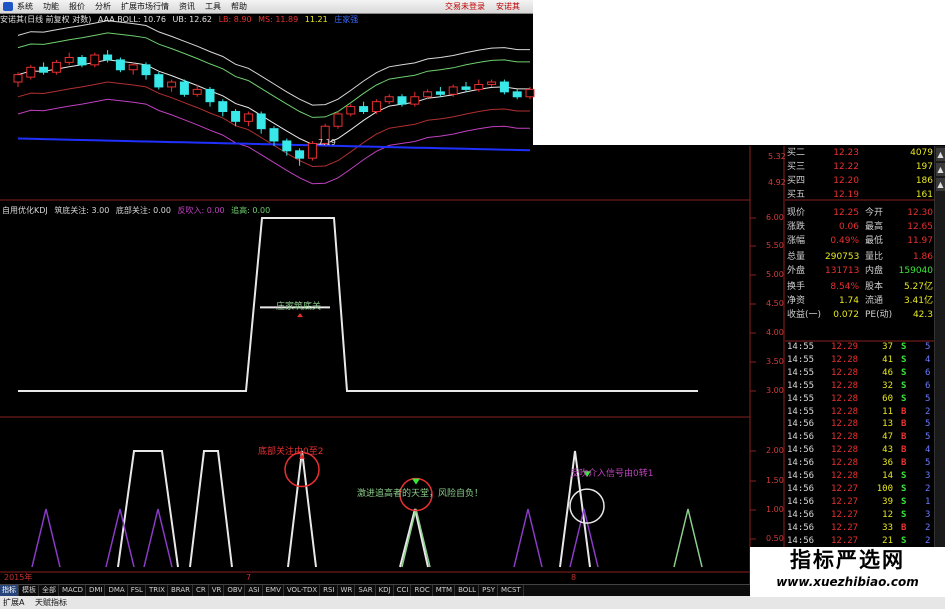  I want to click on tick-row: 14:55 12.28 32 S 6, so click(860, 386).